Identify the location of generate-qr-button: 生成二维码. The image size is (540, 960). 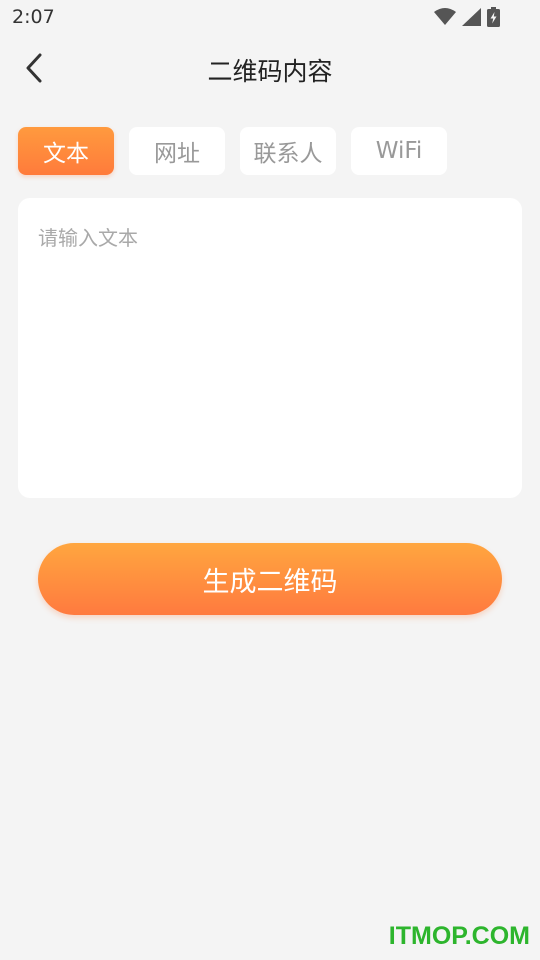
(270, 579).